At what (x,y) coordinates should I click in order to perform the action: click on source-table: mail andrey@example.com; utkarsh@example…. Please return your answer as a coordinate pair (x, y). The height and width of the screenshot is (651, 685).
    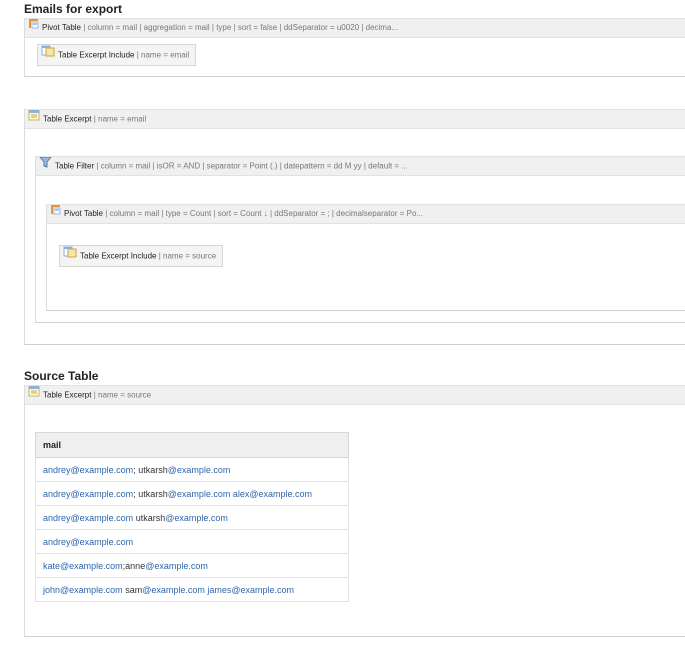
    Looking at the image, I should click on (192, 517).